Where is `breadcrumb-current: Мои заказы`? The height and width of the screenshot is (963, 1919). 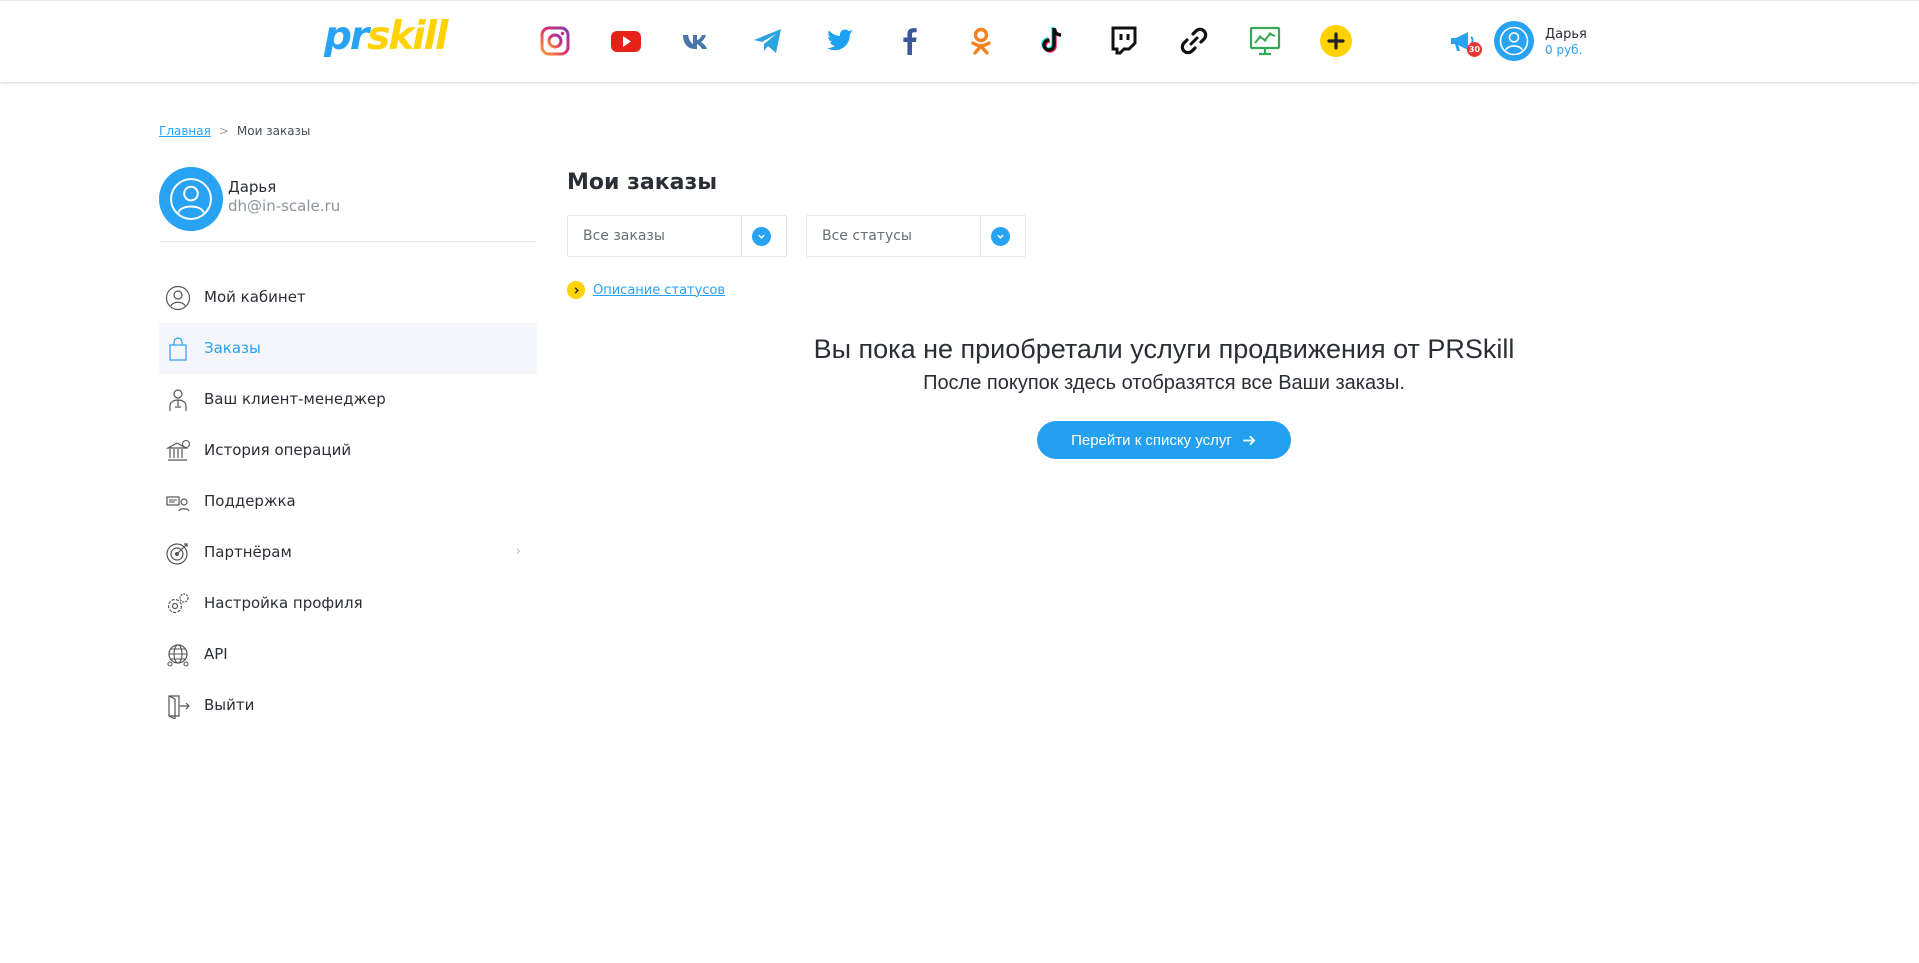 breadcrumb-current: Мои заказы is located at coordinates (273, 131).